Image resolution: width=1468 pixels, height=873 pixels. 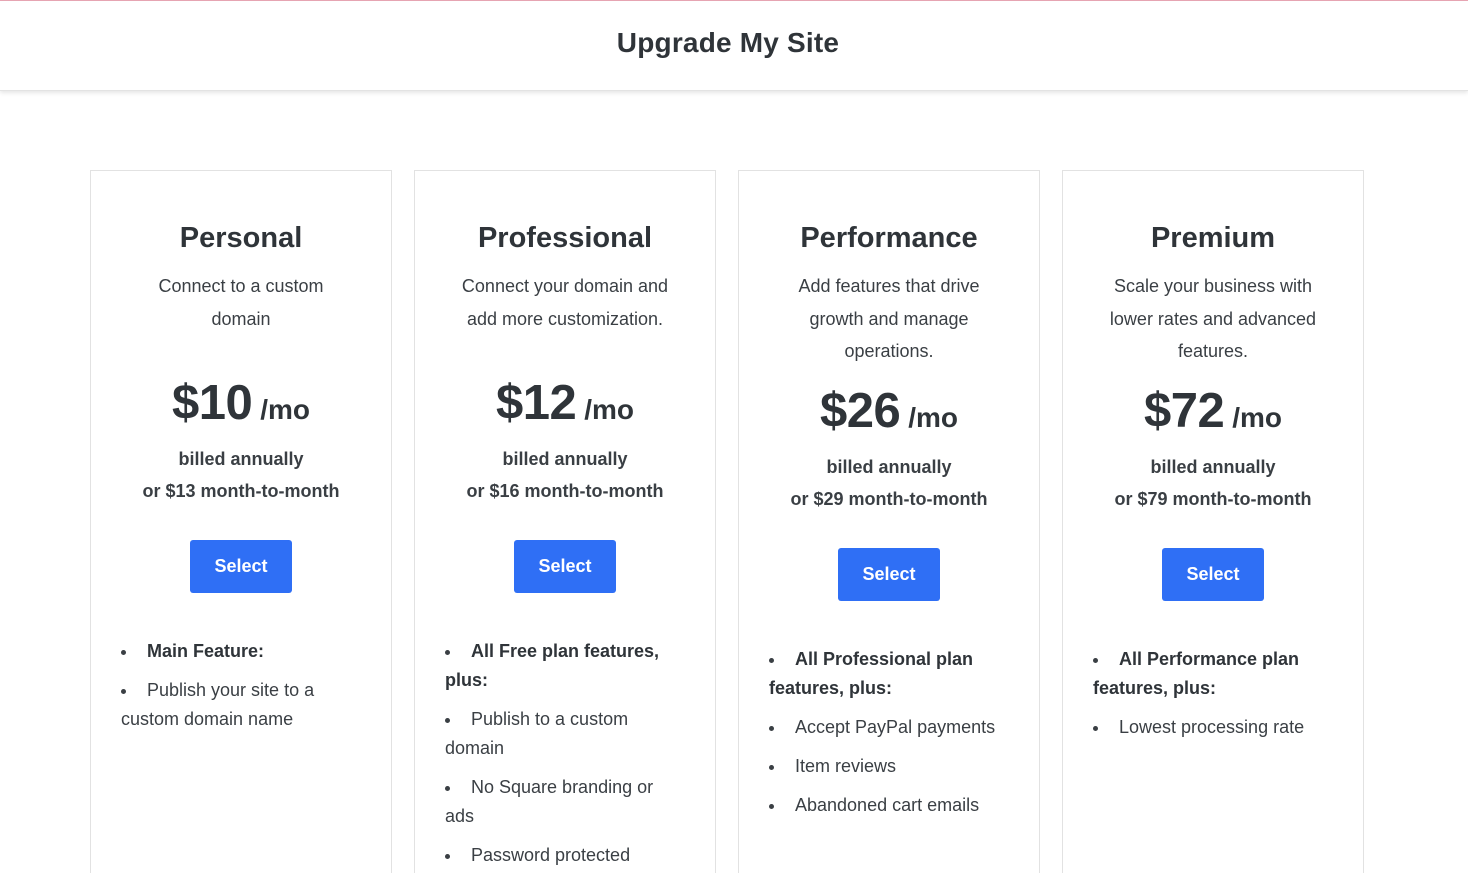 I want to click on price-amount: $26, so click(x=860, y=411).